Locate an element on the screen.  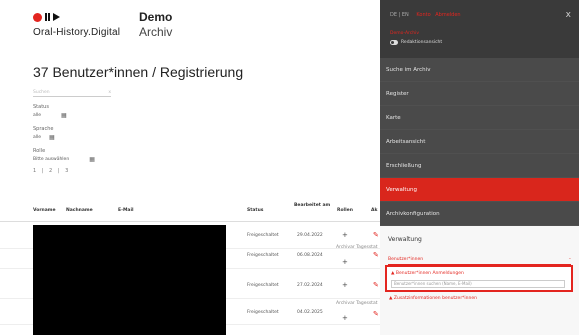
language-label: Sprache is located at coordinates (43, 129).